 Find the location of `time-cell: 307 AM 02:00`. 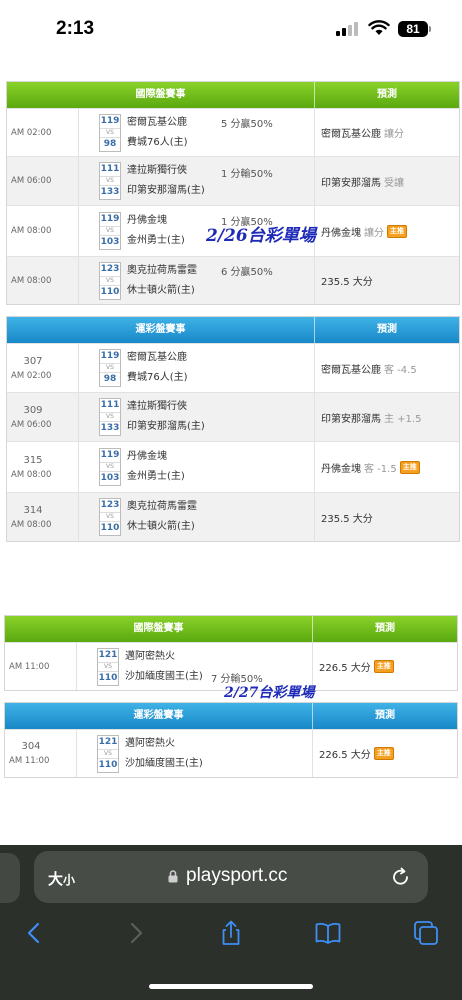

time-cell: 307 AM 02:00 is located at coordinates (43, 368).